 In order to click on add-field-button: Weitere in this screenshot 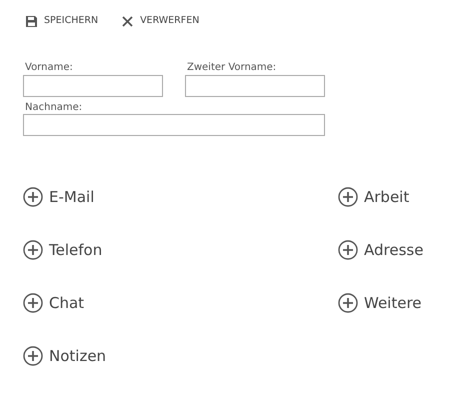, I will do `click(394, 303)`.